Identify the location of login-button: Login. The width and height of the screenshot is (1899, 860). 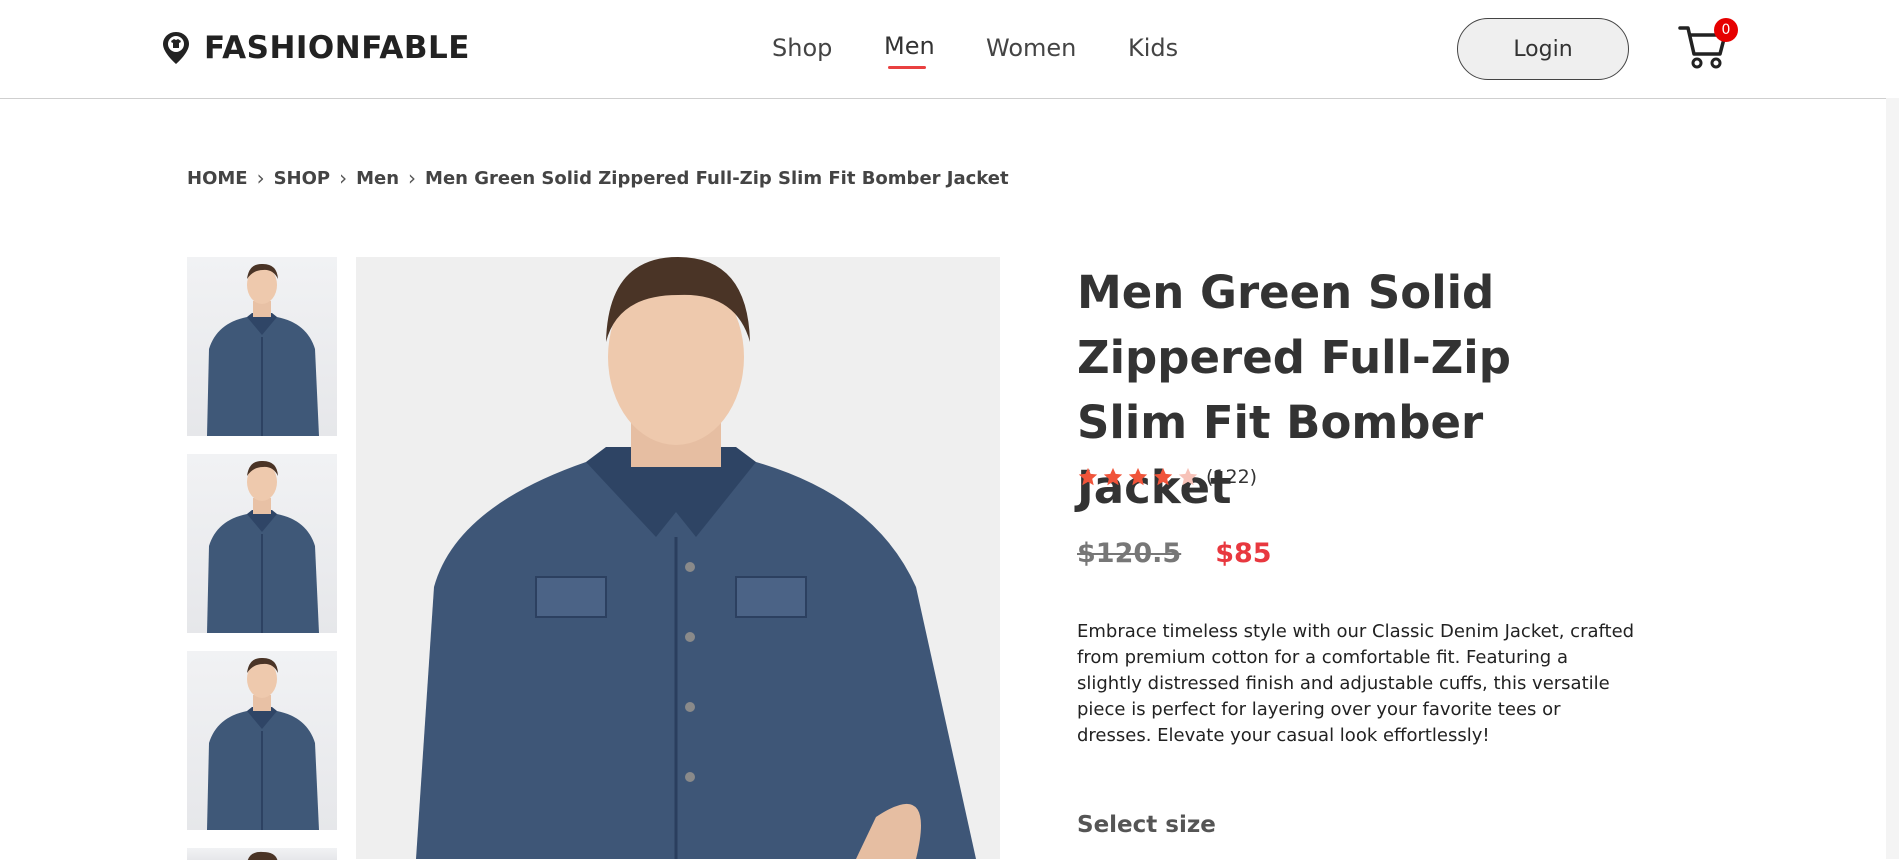
(1543, 49).